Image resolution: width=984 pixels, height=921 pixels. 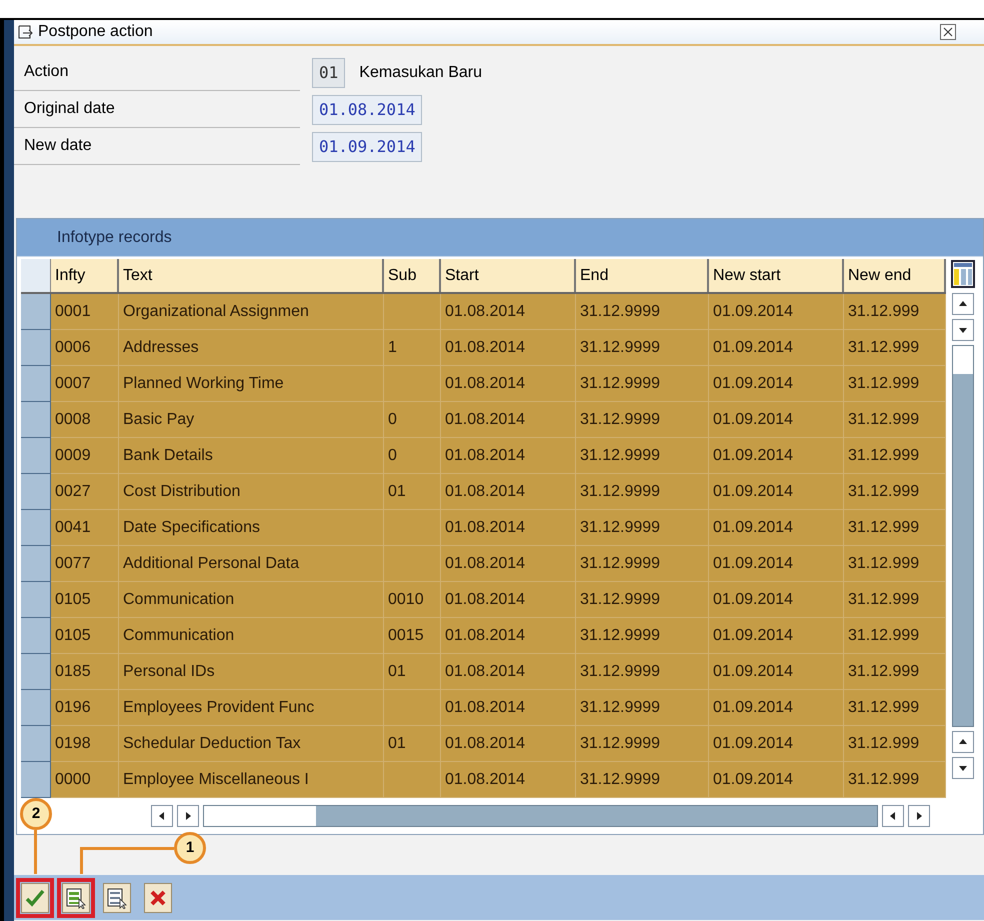 What do you see at coordinates (85, 780) in the screenshot?
I see `table-cell: 0000` at bounding box center [85, 780].